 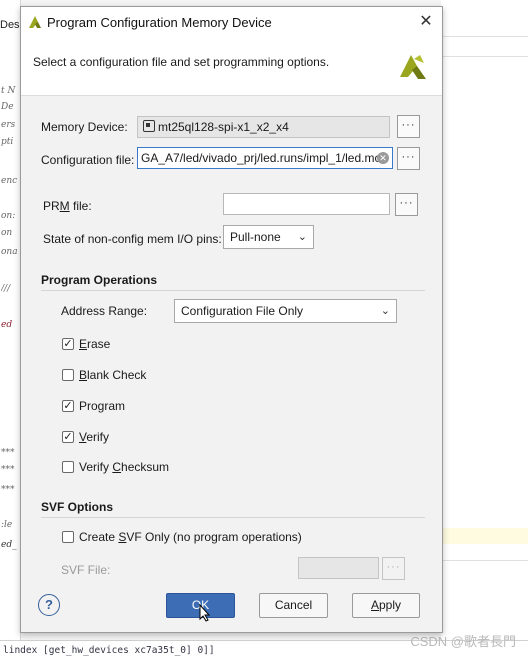 What do you see at coordinates (68, 344) in the screenshot?
I see `erase-checkbox: ✓` at bounding box center [68, 344].